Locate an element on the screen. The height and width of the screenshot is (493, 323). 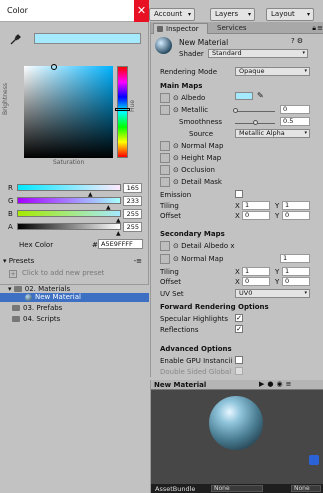
tiling-y-field: 1 is located at coordinates (296, 205).